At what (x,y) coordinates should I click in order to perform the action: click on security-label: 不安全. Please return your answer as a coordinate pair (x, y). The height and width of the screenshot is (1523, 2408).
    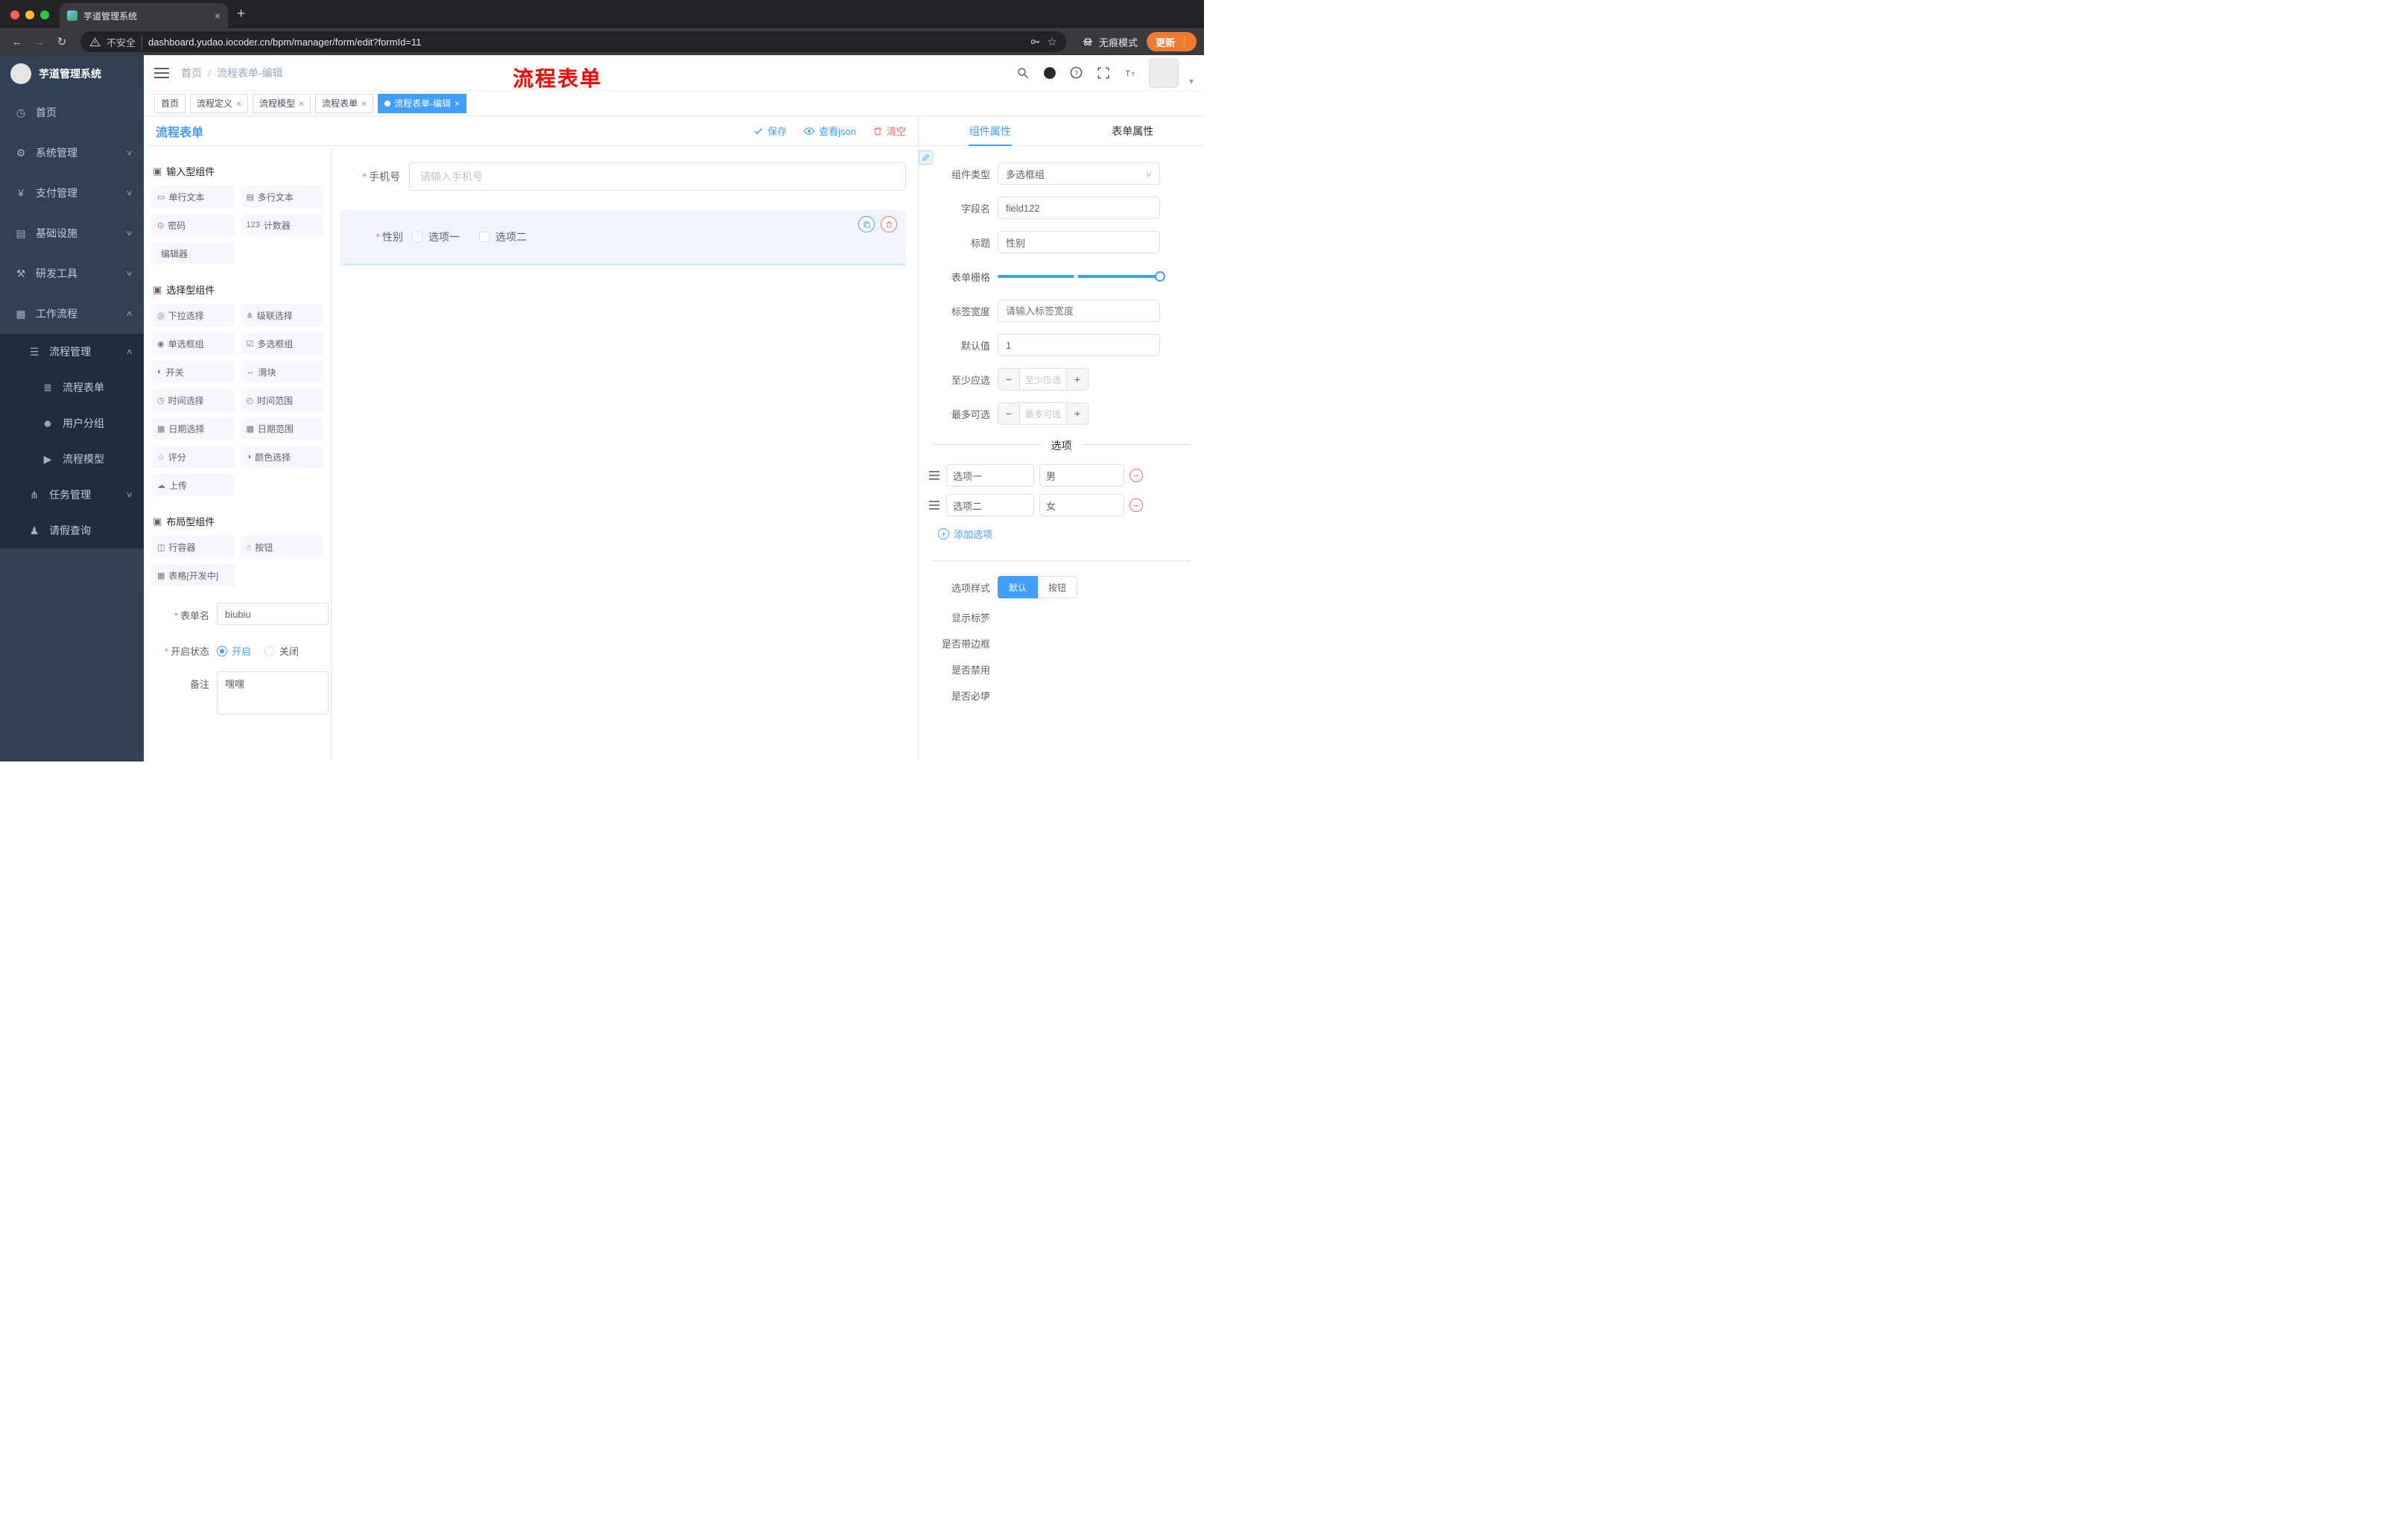
    Looking at the image, I should click on (125, 41).